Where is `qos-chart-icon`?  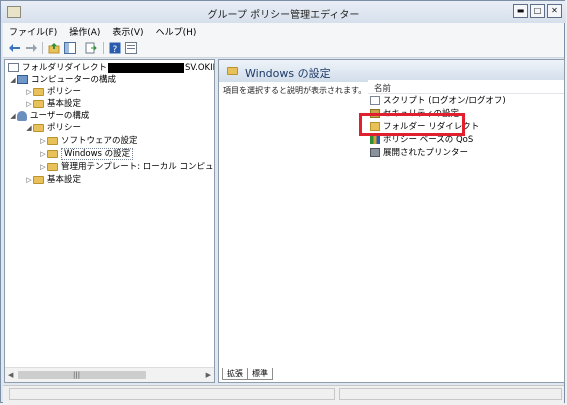
qos-chart-icon is located at coordinates (375, 139).